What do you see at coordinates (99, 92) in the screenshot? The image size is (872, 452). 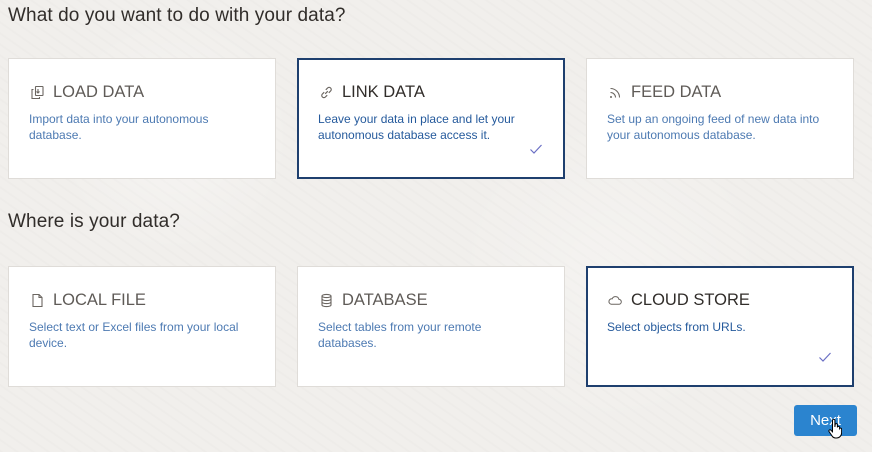 I see `card-title: LOAD DATA` at bounding box center [99, 92].